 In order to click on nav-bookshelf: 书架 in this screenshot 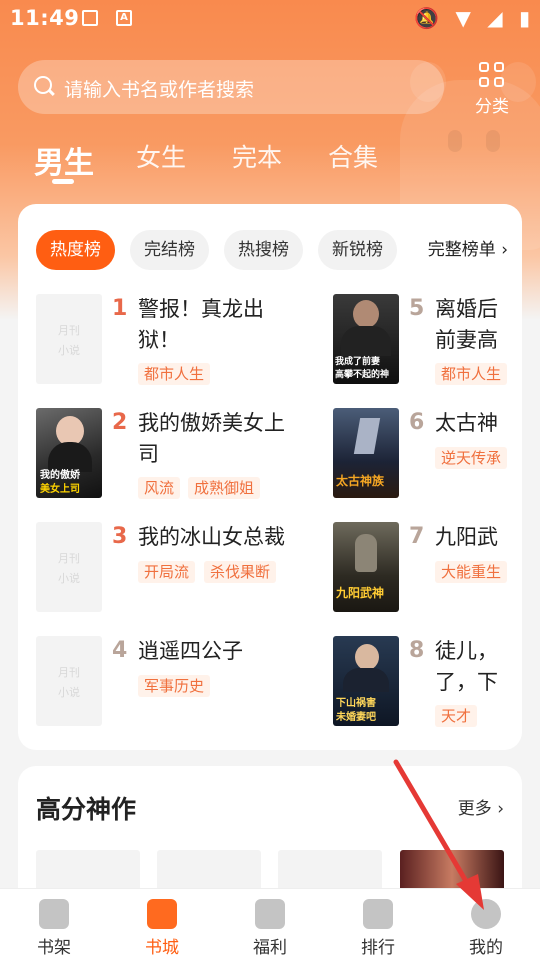, I will do `click(54, 928)`.